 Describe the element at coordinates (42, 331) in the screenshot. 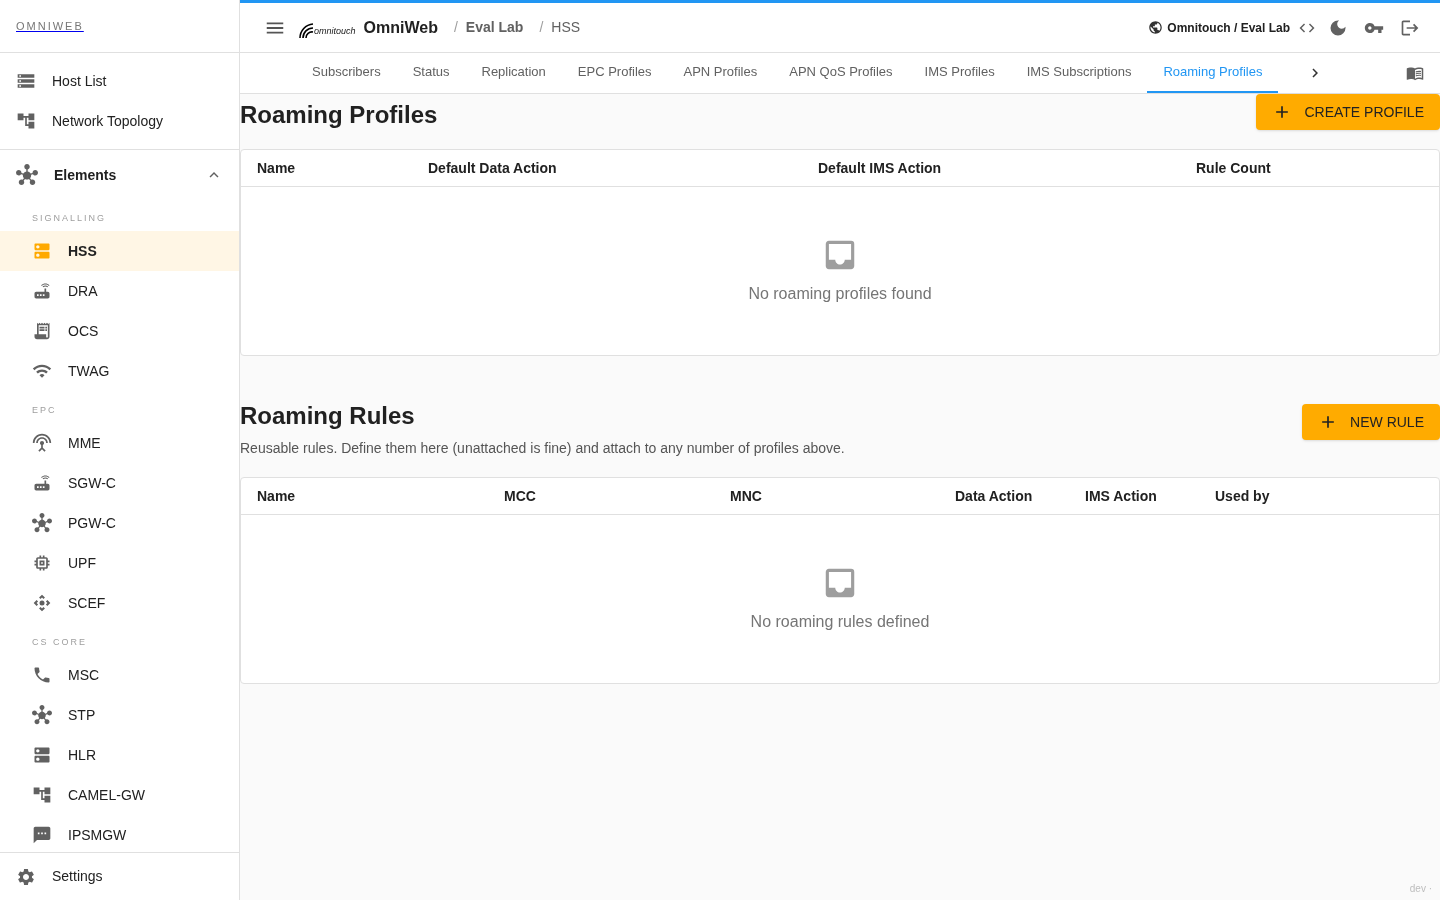

I see `receipt-icon` at that location.